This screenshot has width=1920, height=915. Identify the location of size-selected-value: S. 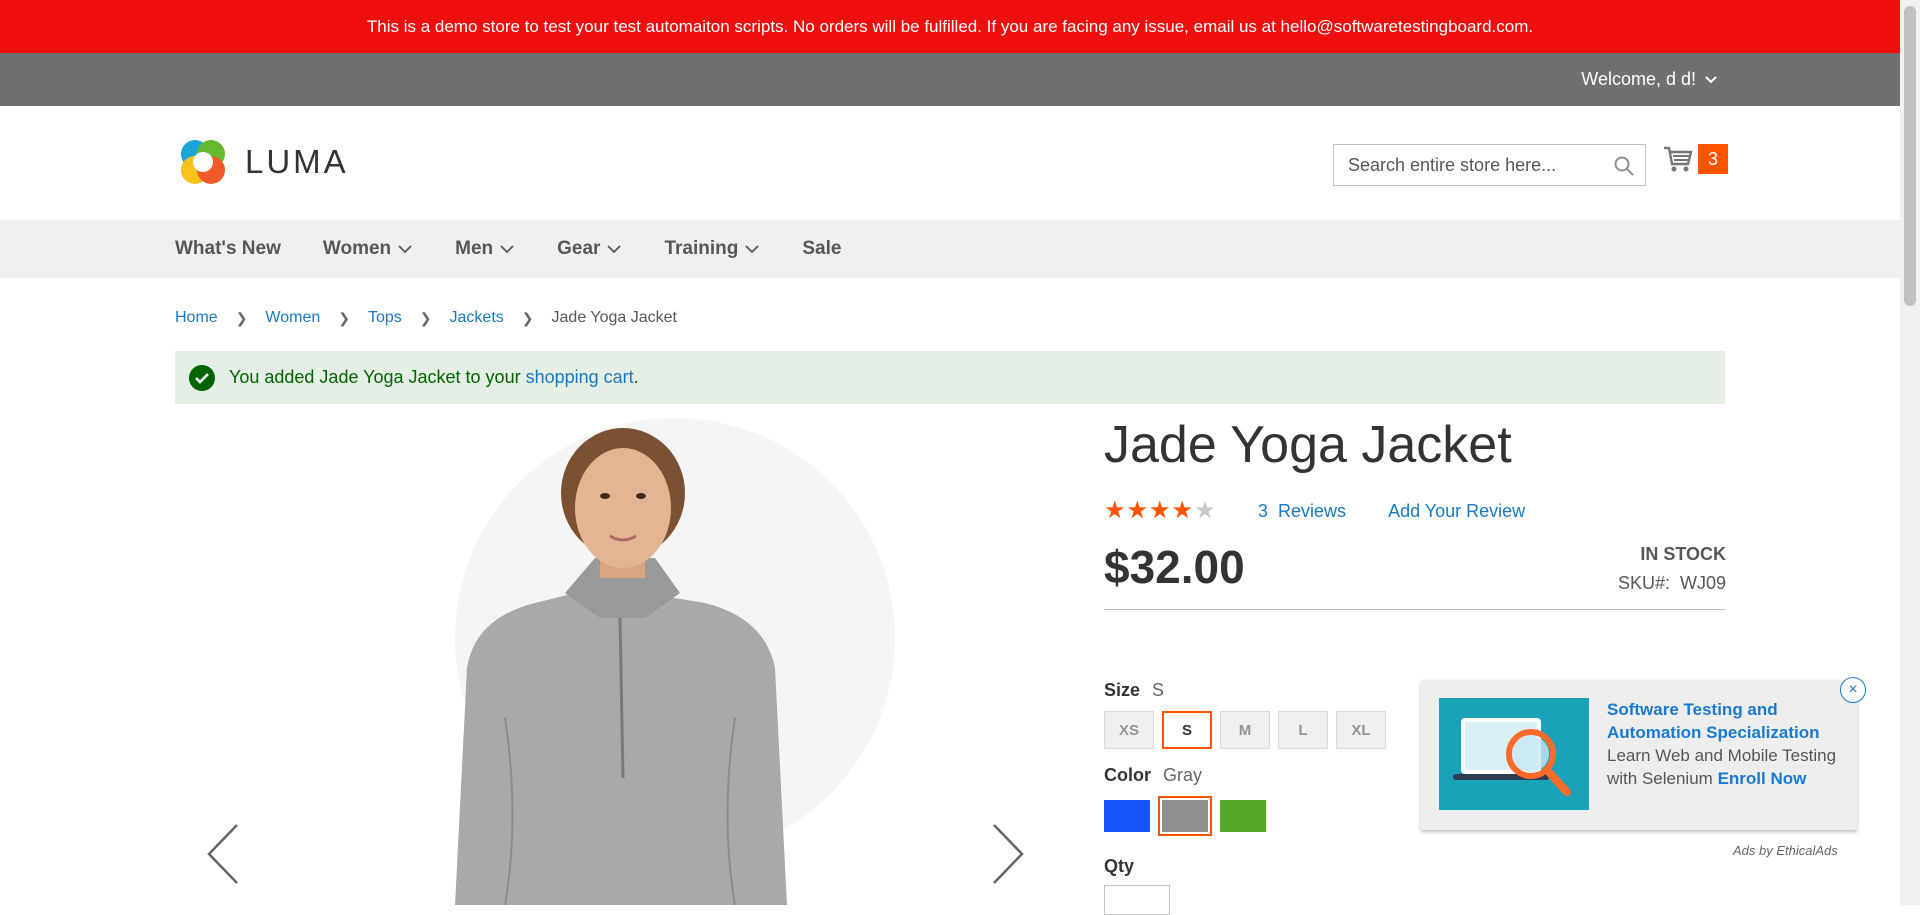
(1158, 690).